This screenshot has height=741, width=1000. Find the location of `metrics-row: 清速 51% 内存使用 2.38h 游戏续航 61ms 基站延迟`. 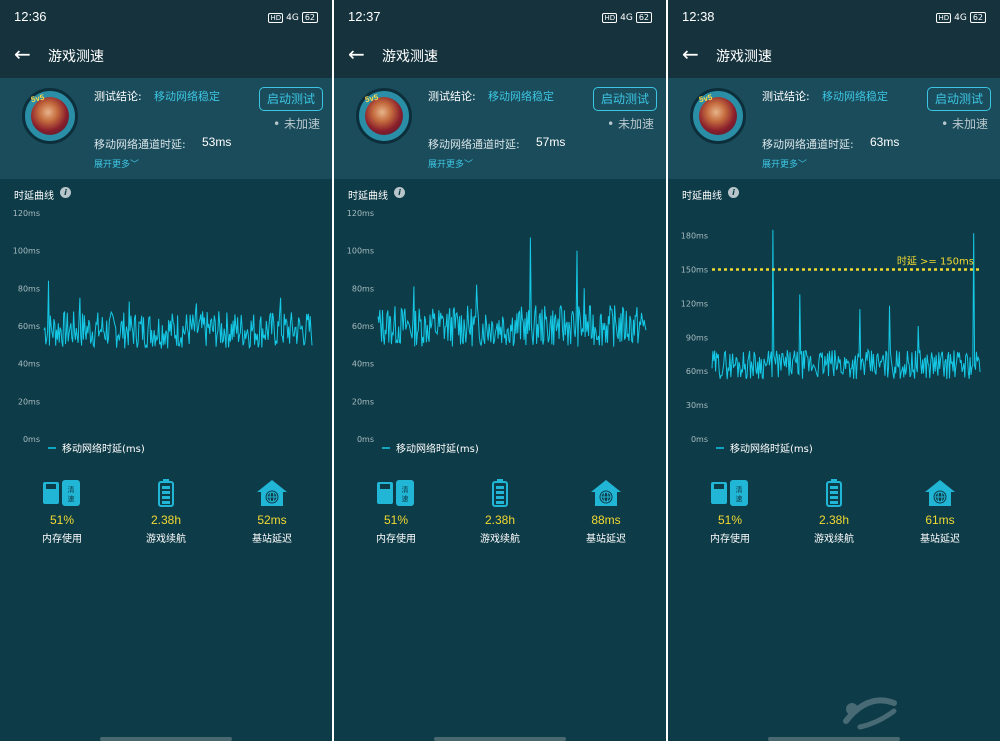

metrics-row: 清速 51% 内存使用 2.38h 游戏续航 61ms 基站延迟 is located at coordinates (834, 513).